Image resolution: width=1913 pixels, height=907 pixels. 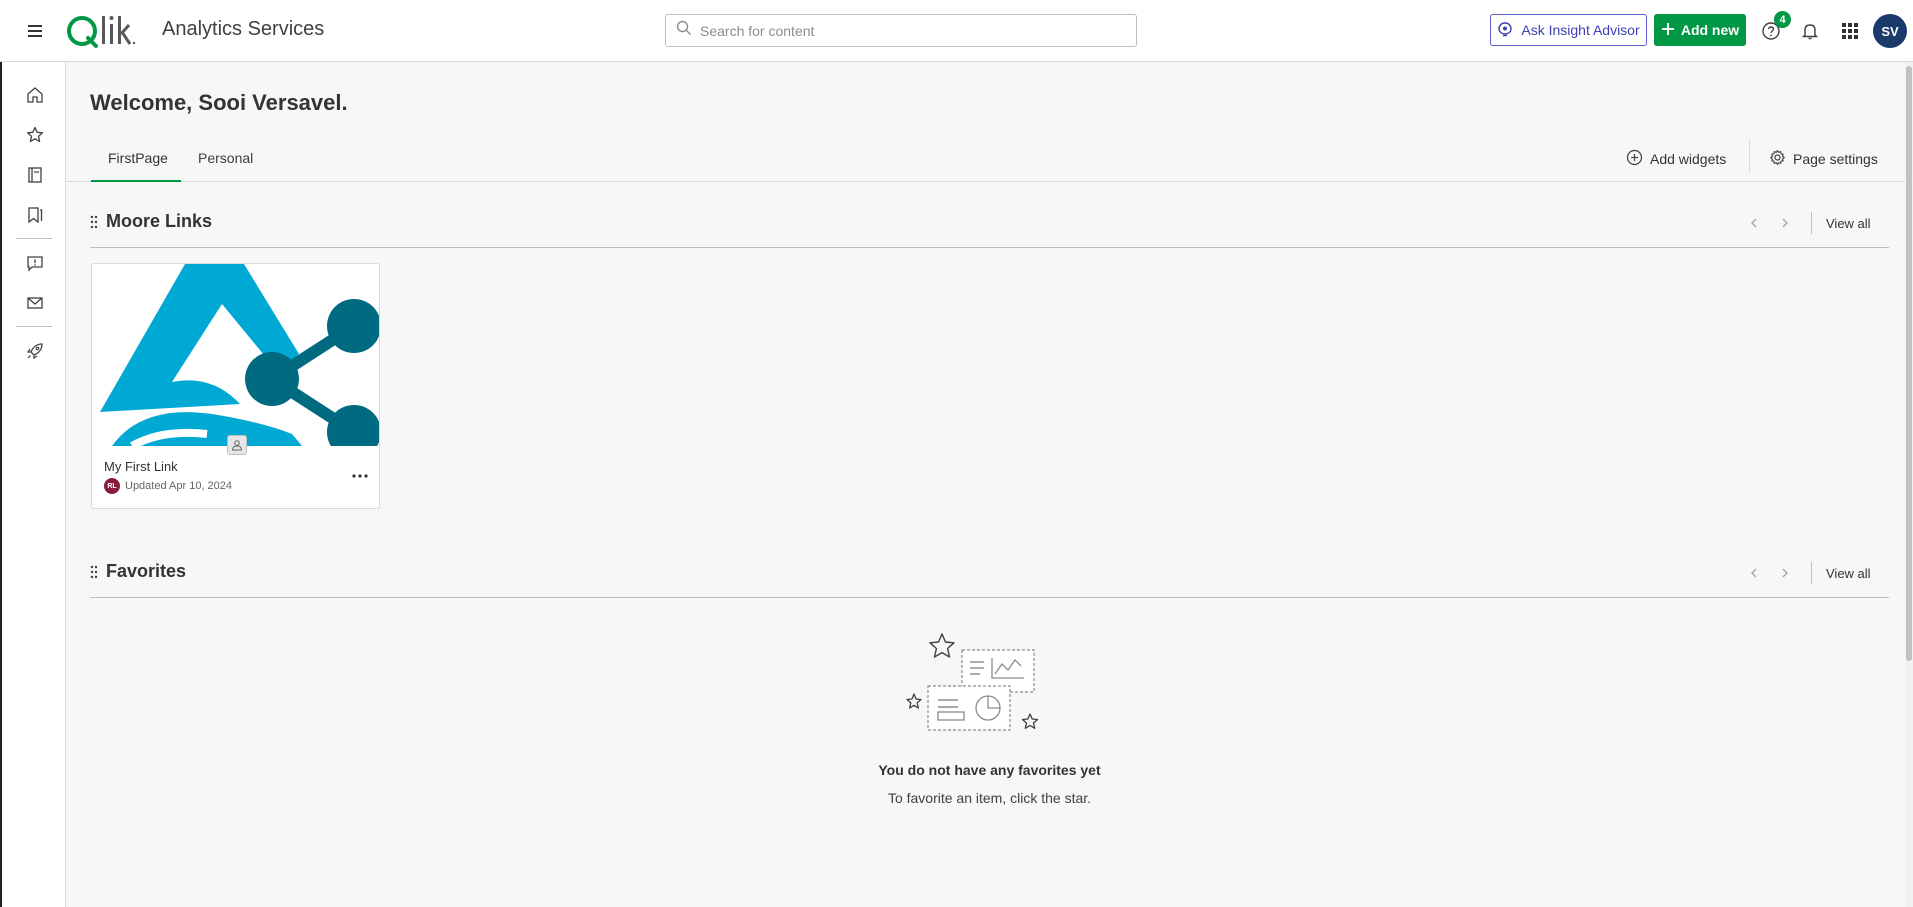 I want to click on empty-favorites-illustration, so click(x=987, y=692).